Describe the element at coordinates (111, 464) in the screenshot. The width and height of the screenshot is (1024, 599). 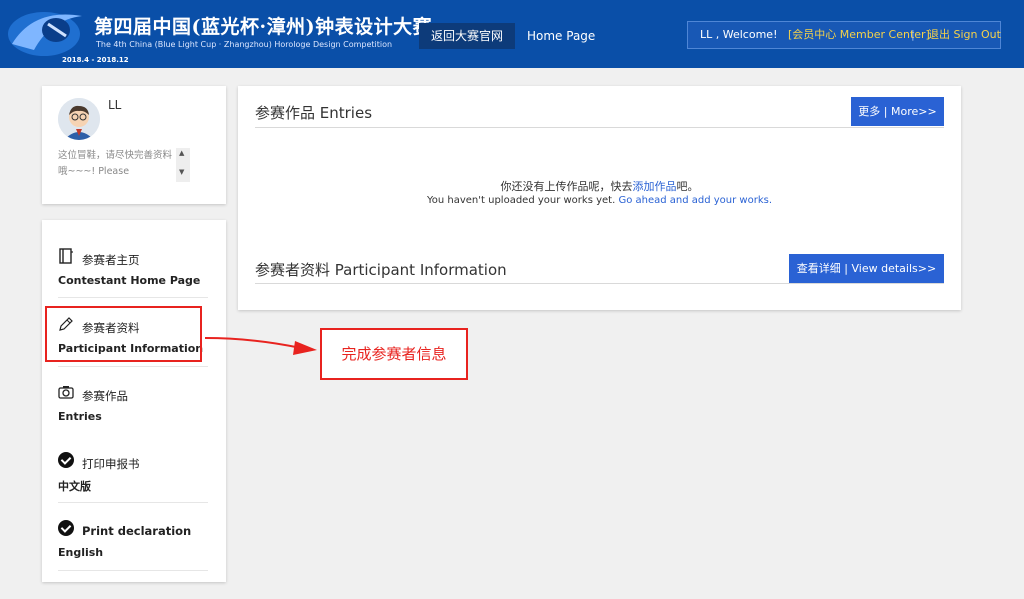
I see `sidebar-item-label-zh: 打印申报书` at that location.